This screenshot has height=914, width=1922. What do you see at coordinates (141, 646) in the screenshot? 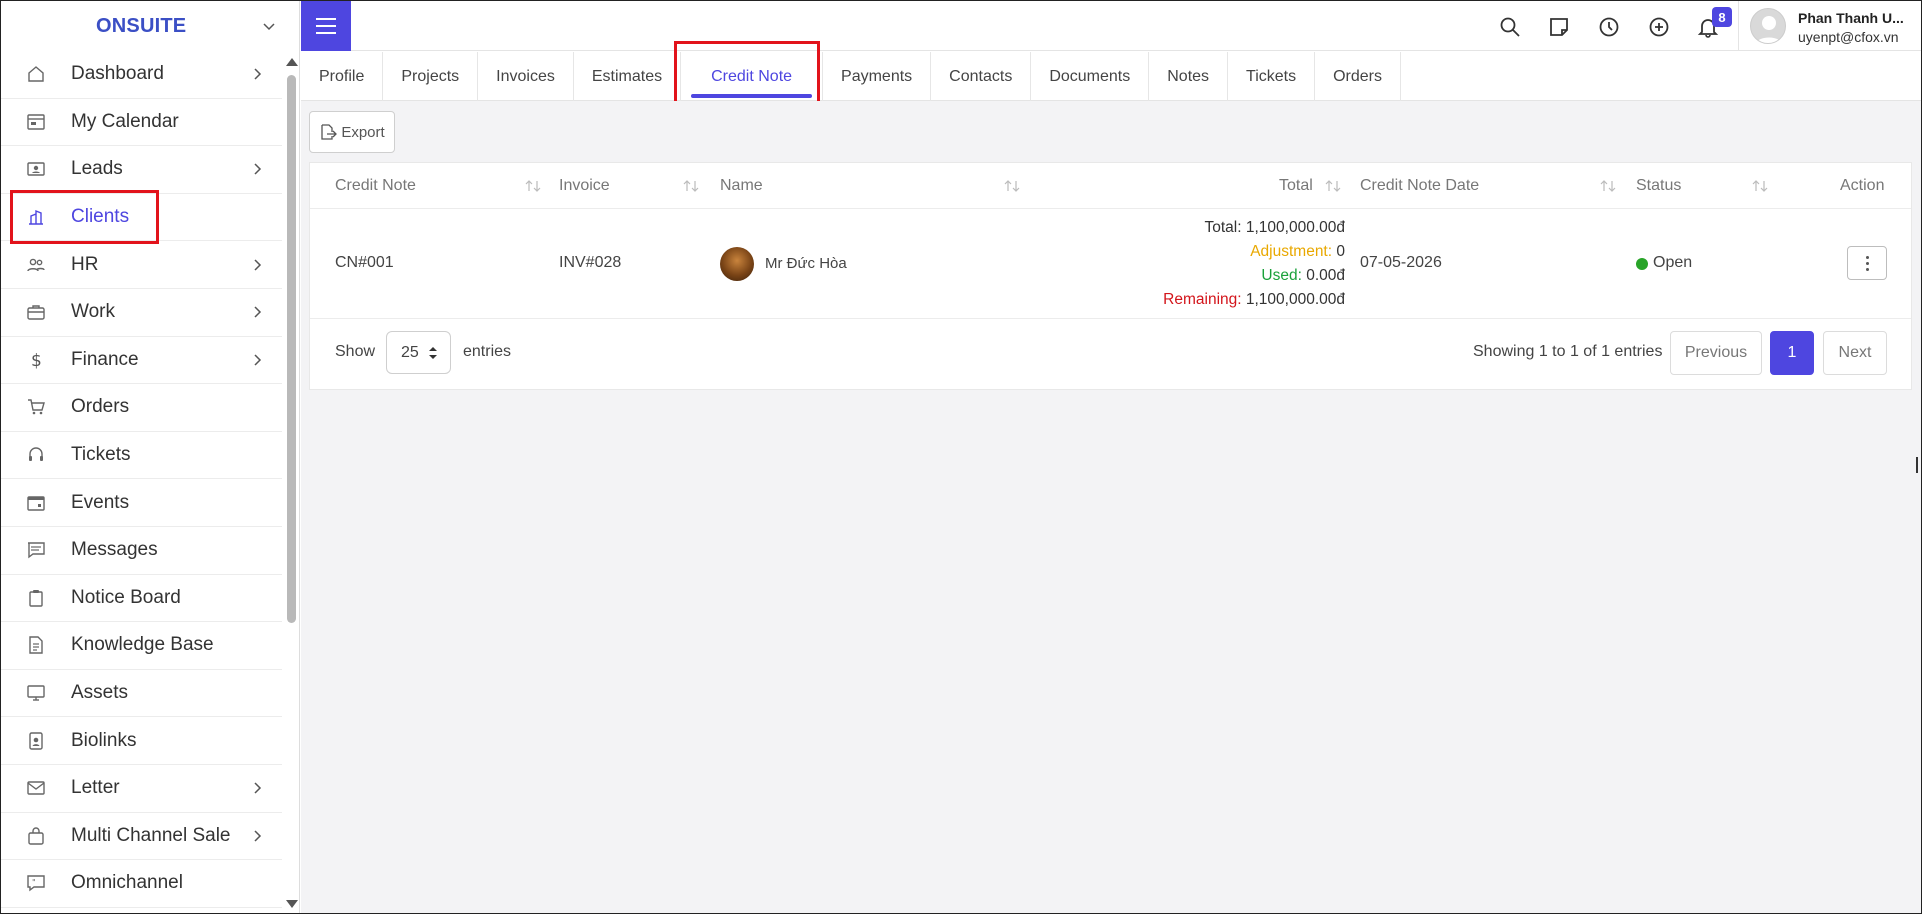
I see `sidebar-item-knowledge-base: Knowledge Base` at bounding box center [141, 646].